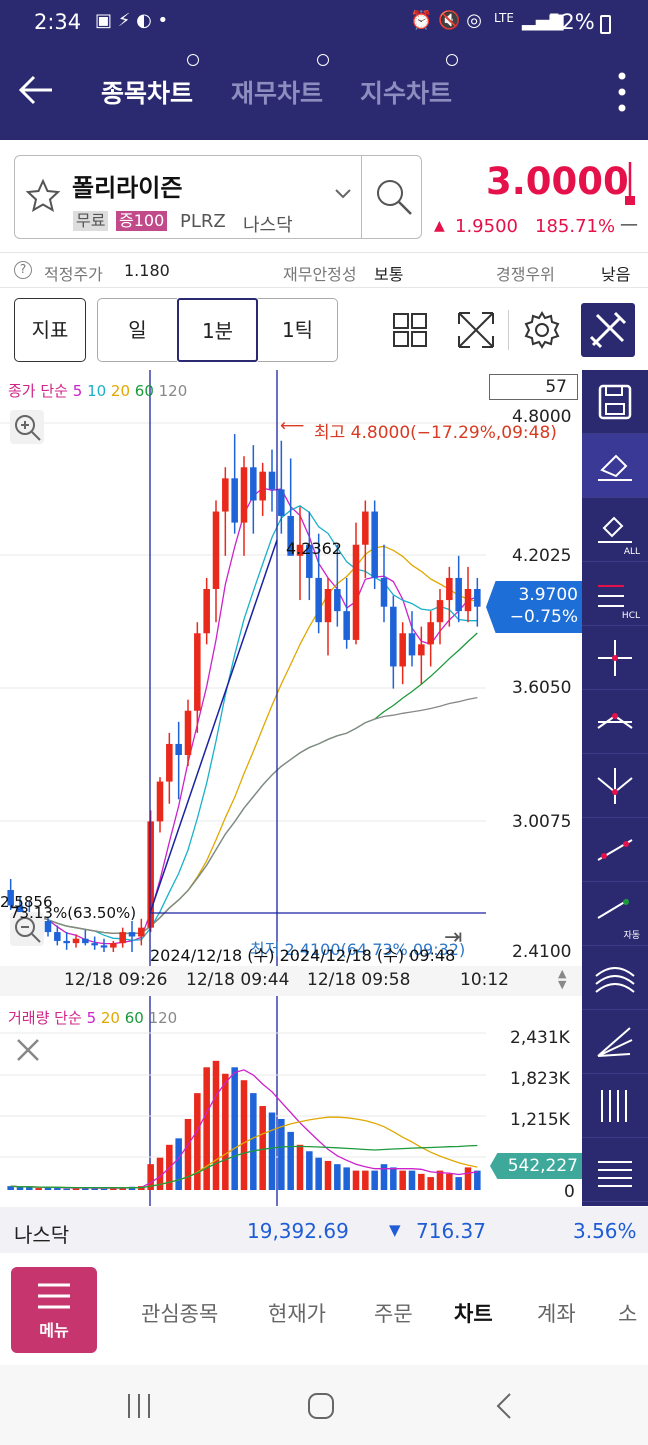  I want to click on nav-watchlist: 관심종목, so click(179, 1313).